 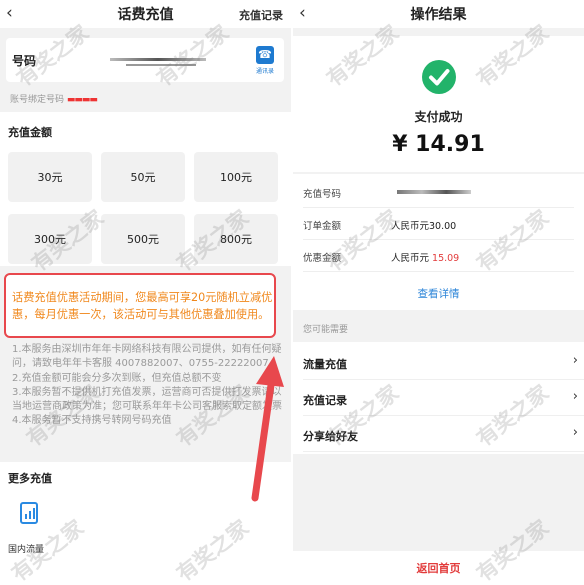 I want to click on bottom-bar: 返回首页, so click(x=438, y=568).